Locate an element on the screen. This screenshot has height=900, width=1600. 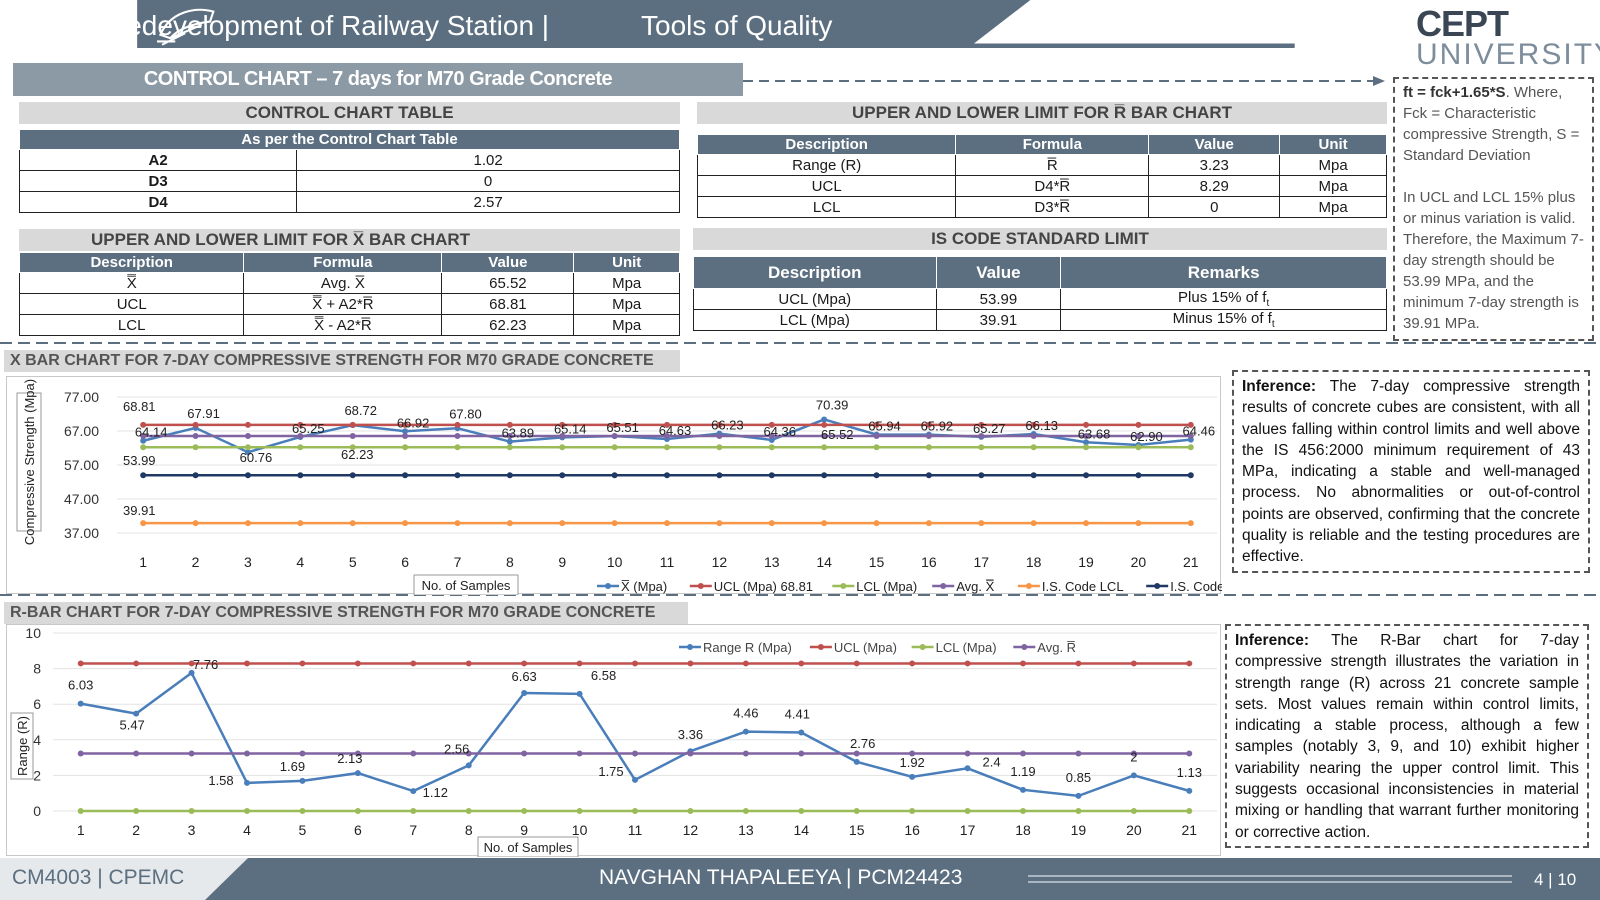
x-tick-label: 21 is located at coordinates (1189, 830).